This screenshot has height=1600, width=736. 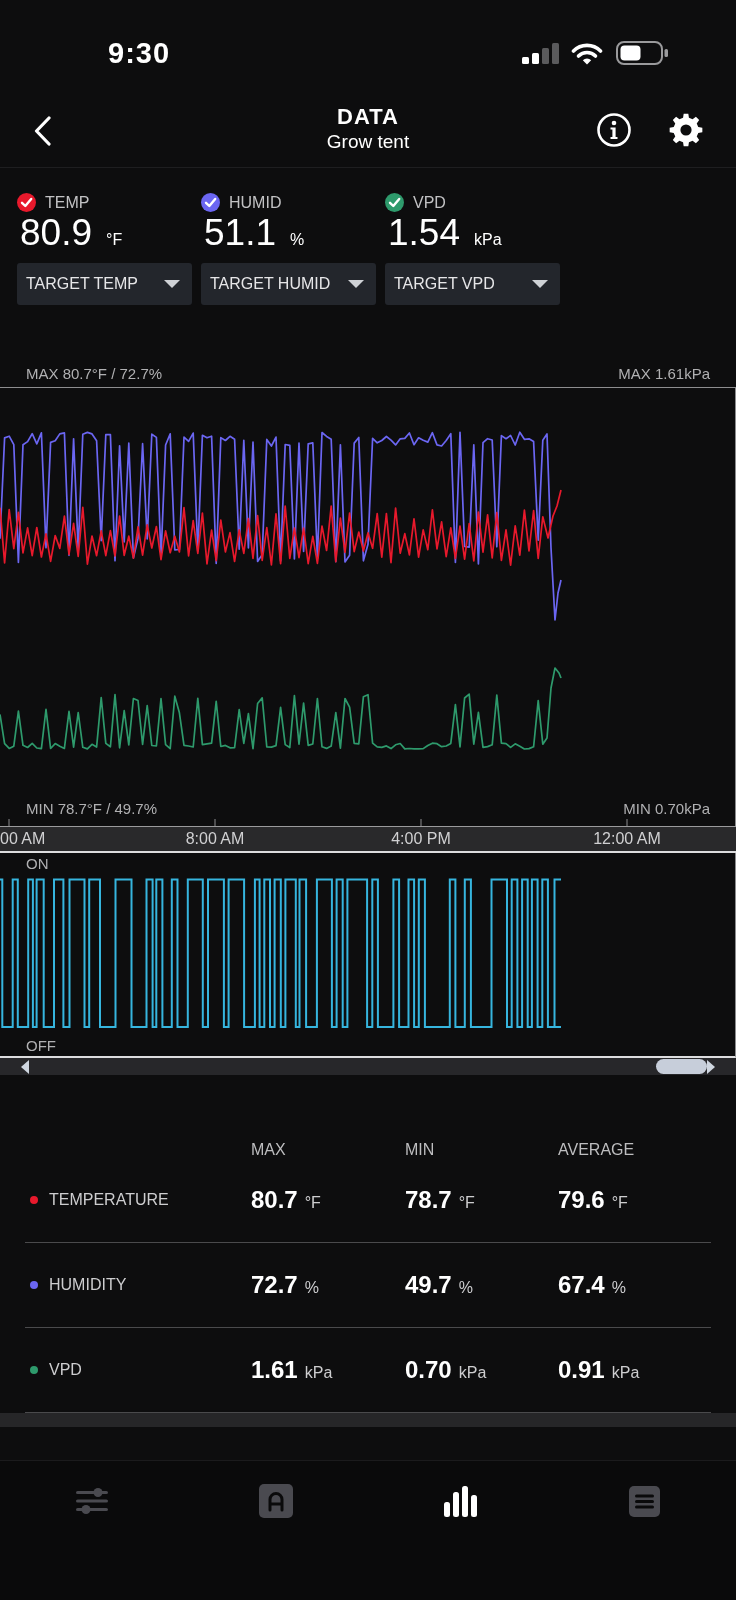 What do you see at coordinates (664, 374) in the screenshot?
I see `max-label: MAX 1.61kPa` at bounding box center [664, 374].